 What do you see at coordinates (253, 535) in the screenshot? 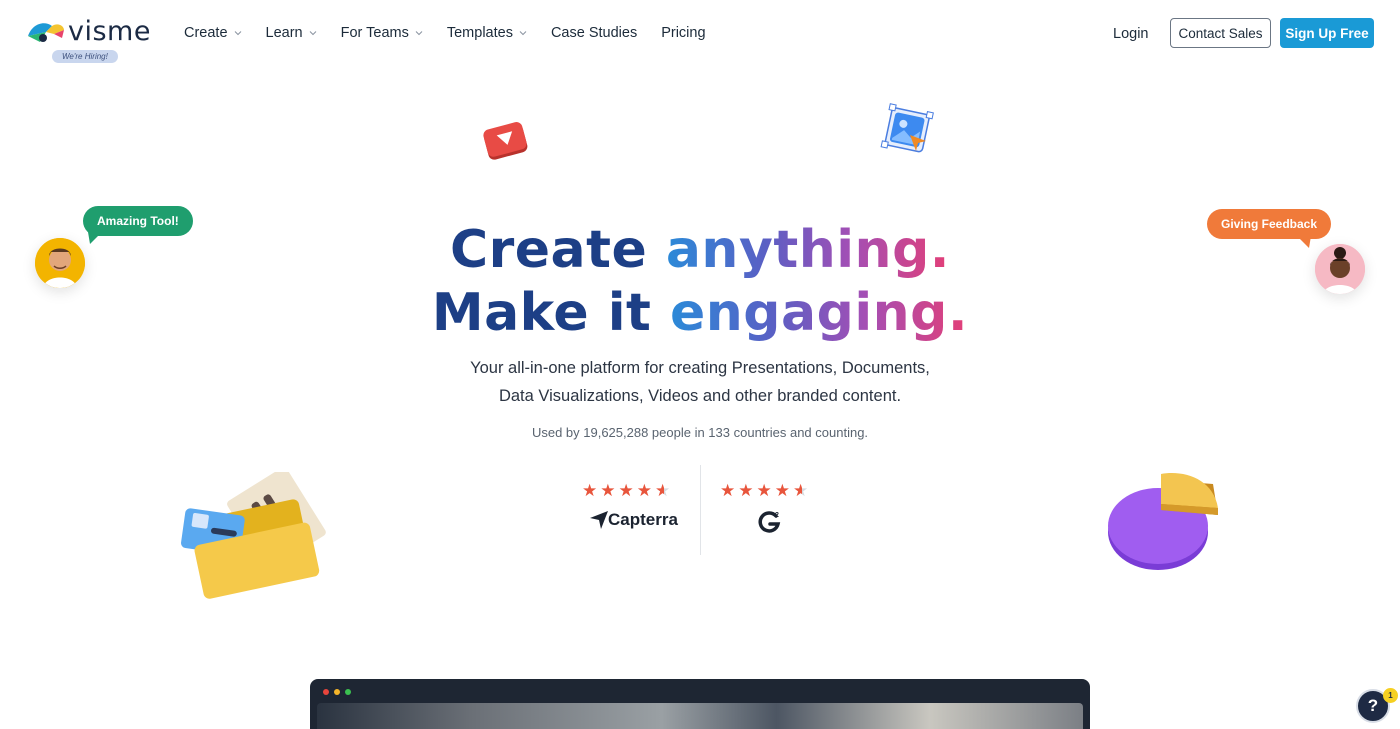
I see `folder-icon` at bounding box center [253, 535].